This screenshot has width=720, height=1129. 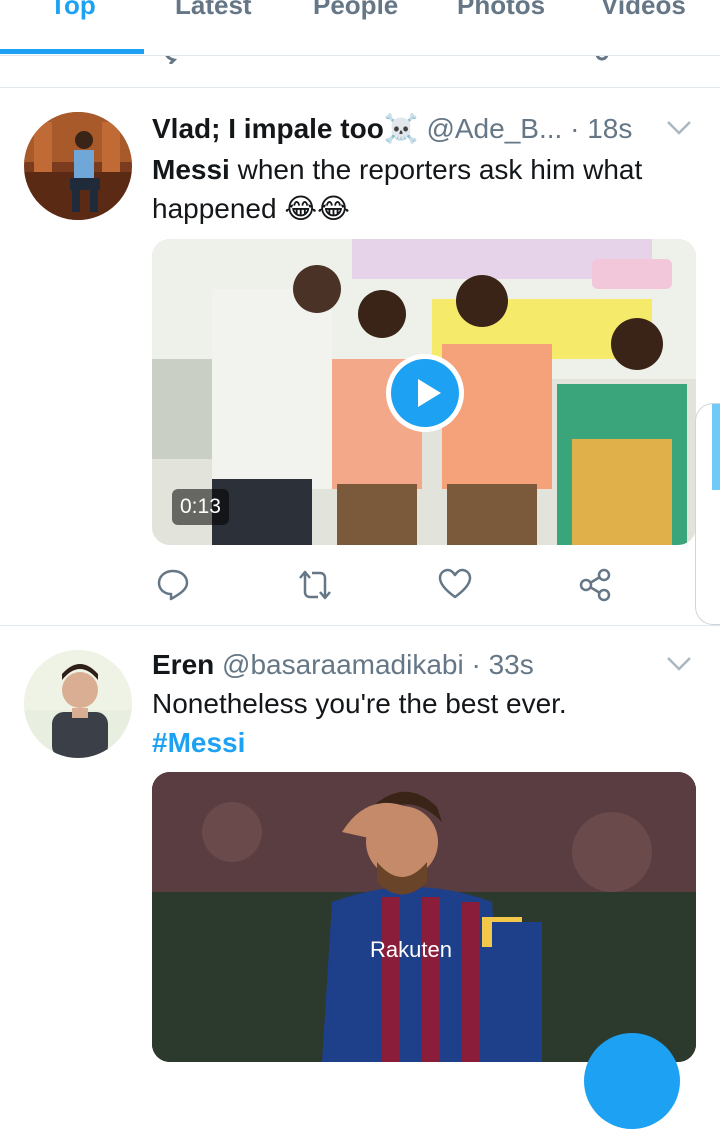 I want to click on active-tab-indicator, so click(x=72, y=51).